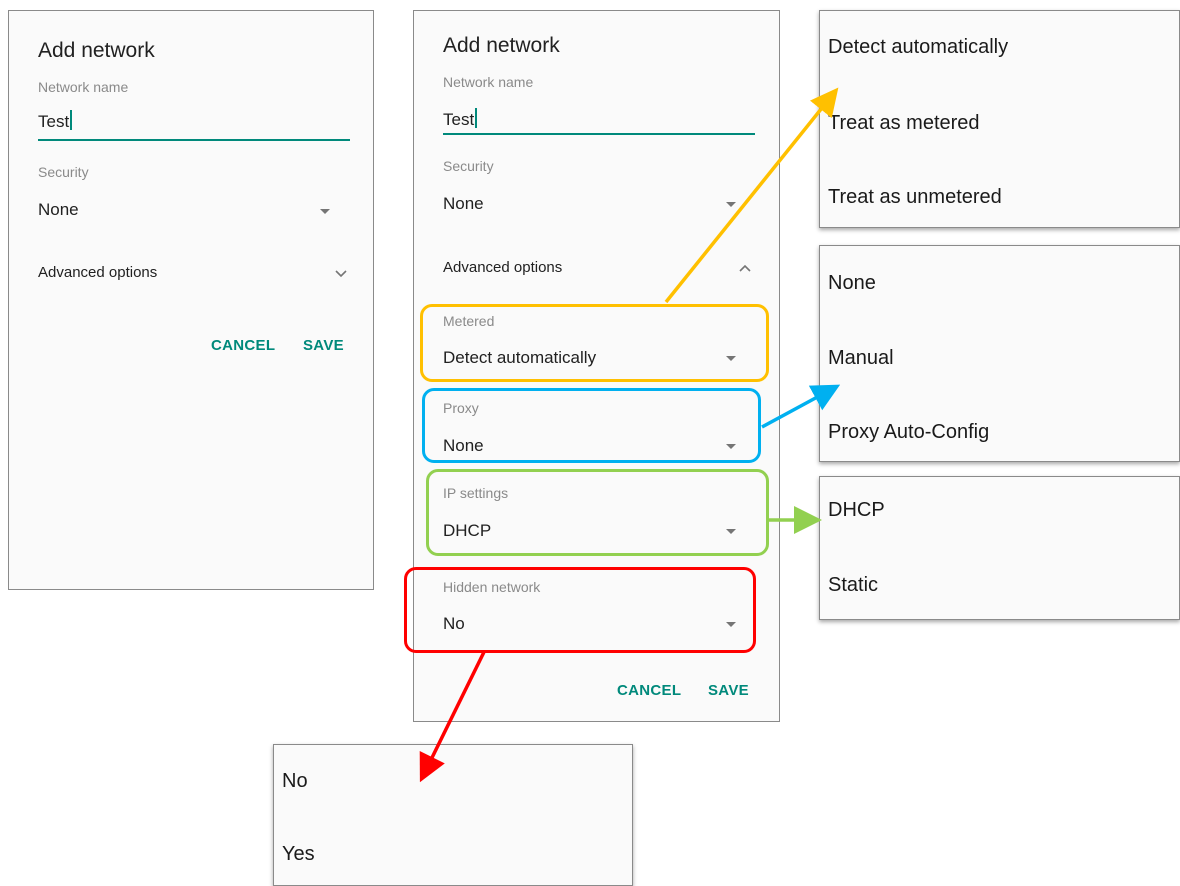 Image resolution: width=1180 pixels, height=886 pixels. I want to click on menu-item: Proxy Auto-Config, so click(908, 432).